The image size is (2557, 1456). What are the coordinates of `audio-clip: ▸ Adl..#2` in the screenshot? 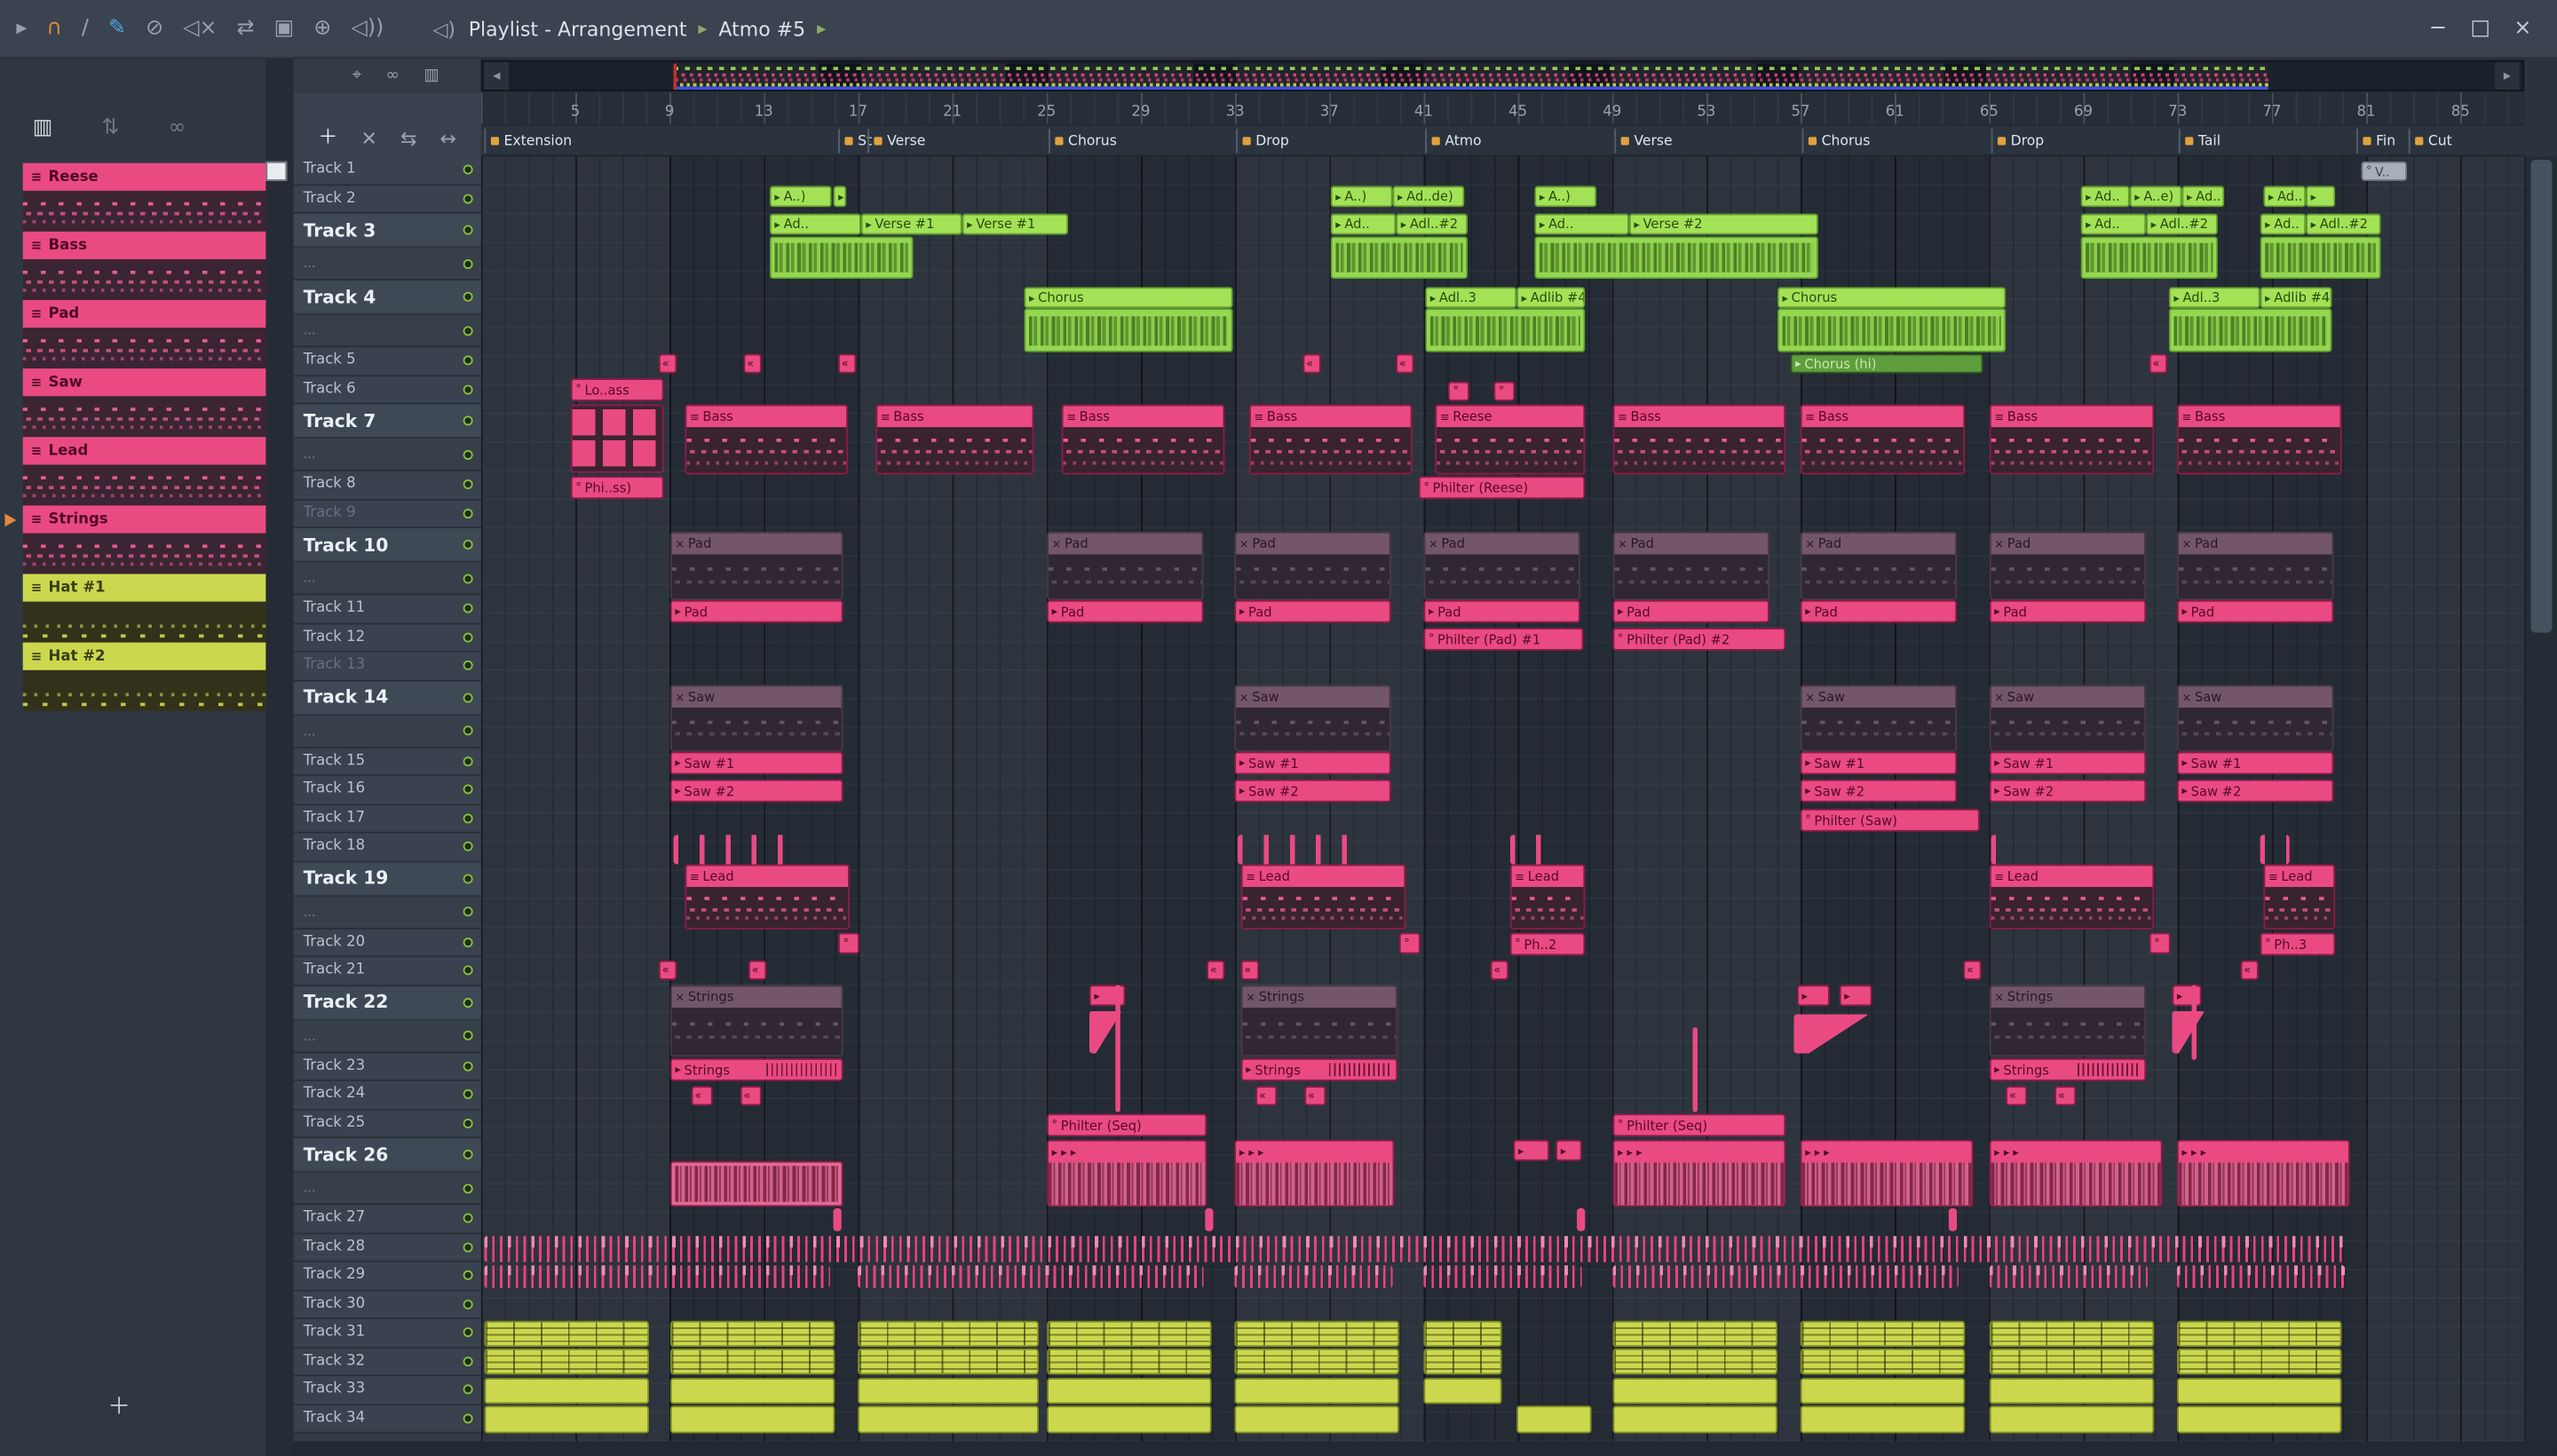 It's located at (1432, 224).